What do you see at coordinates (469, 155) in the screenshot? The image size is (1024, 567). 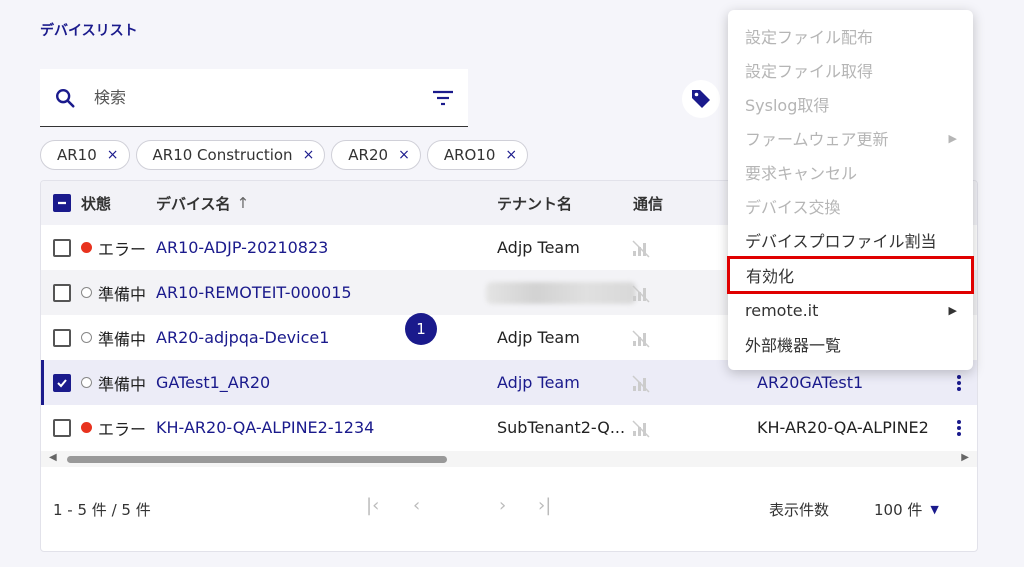 I see `chip-label: ARO10` at bounding box center [469, 155].